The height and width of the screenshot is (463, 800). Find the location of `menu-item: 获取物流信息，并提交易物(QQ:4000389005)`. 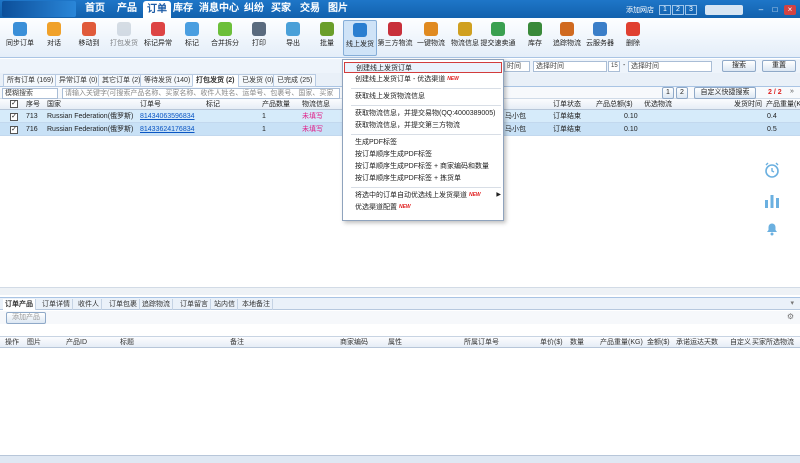

menu-item: 获取物流信息，并提交易物(QQ:4000389005) is located at coordinates (424, 113).